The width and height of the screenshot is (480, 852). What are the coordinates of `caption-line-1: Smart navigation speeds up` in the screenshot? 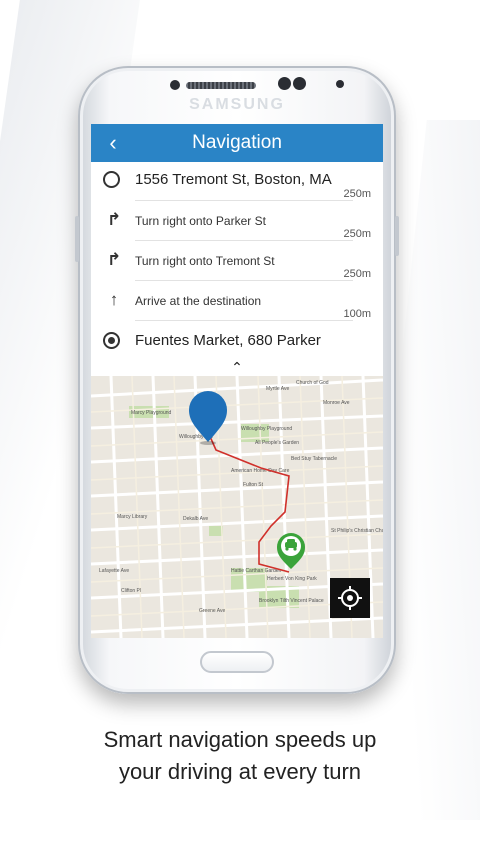 It's located at (240, 739).